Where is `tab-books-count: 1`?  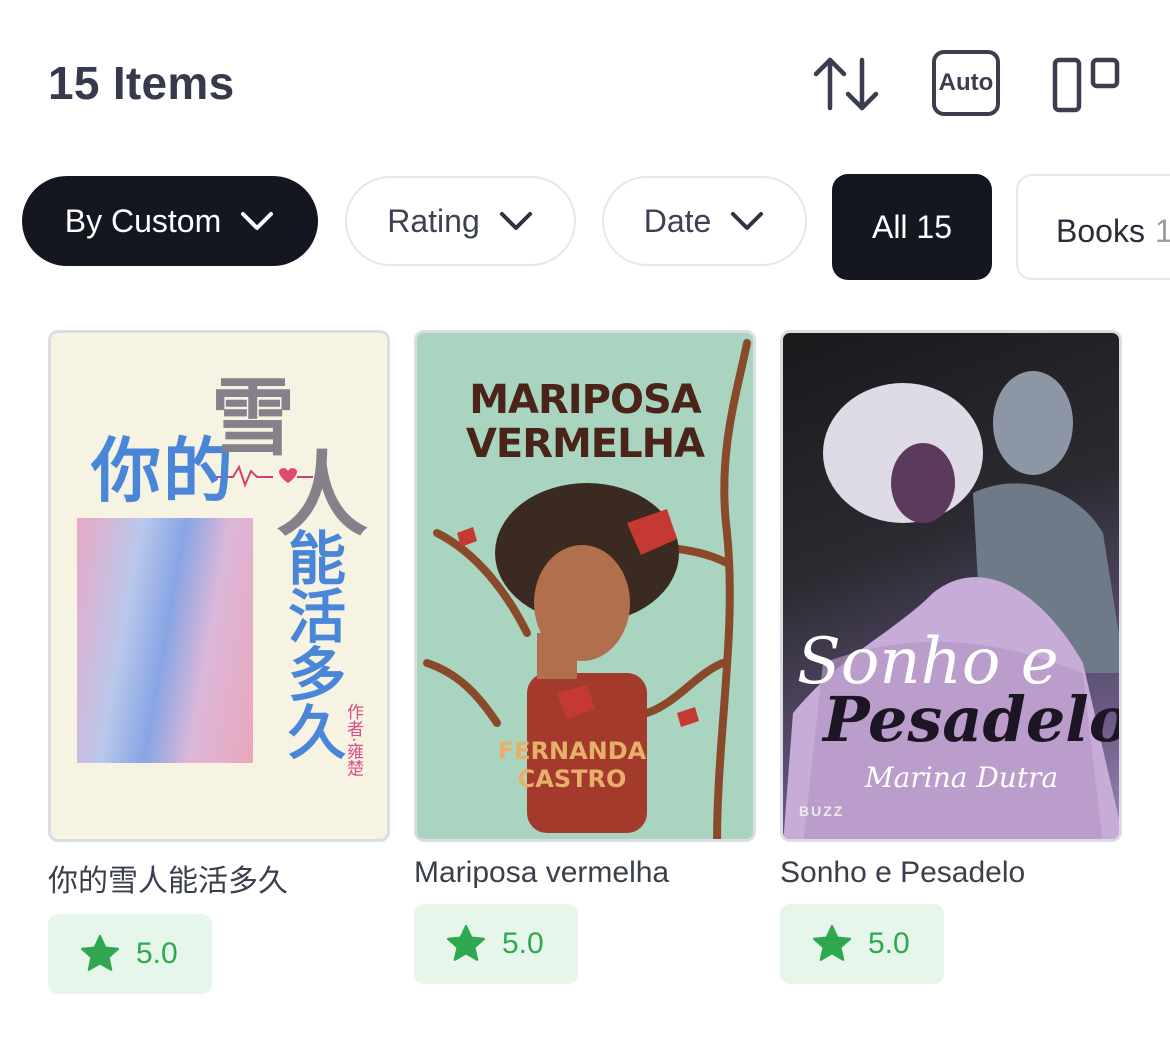 tab-books-count: 1 is located at coordinates (1162, 230).